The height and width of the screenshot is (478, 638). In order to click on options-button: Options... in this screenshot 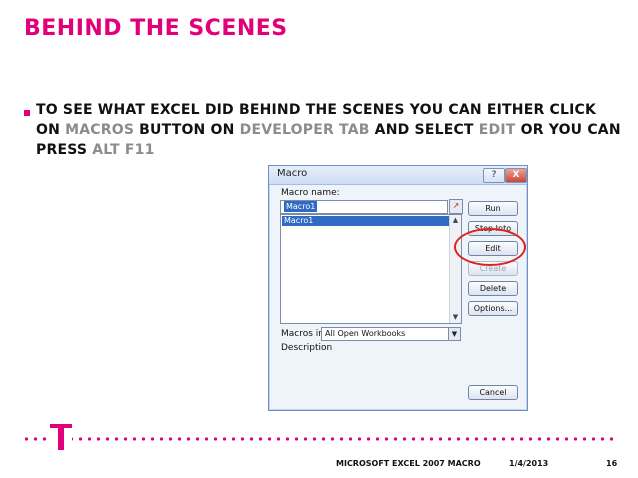, I will do `click(493, 308)`.